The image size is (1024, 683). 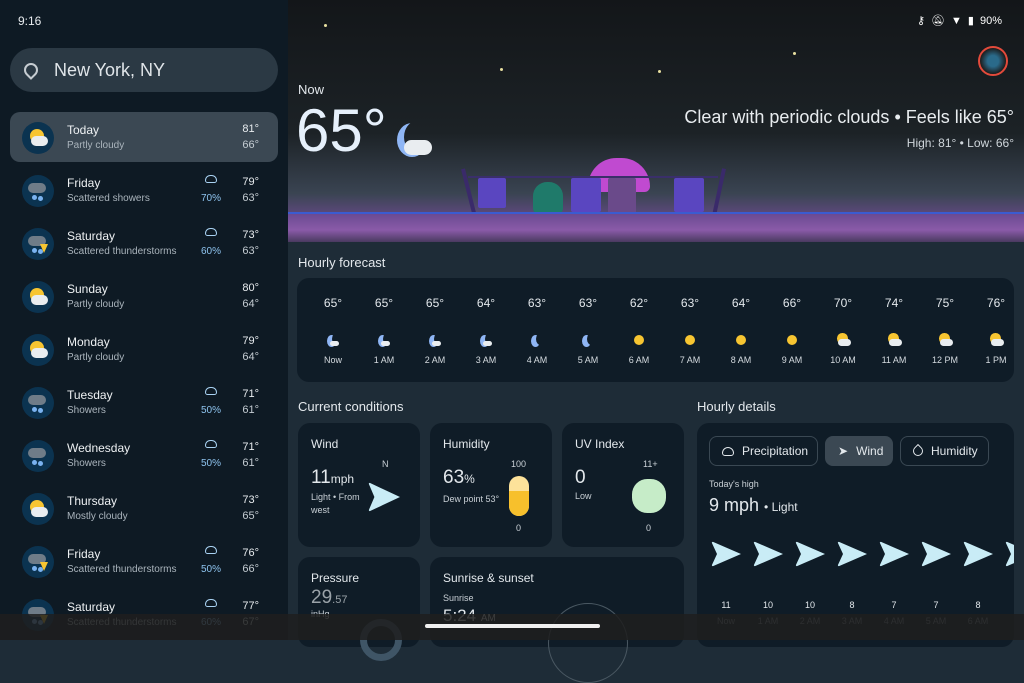 What do you see at coordinates (412, 138) in the screenshot?
I see `moon-cloud-icon` at bounding box center [412, 138].